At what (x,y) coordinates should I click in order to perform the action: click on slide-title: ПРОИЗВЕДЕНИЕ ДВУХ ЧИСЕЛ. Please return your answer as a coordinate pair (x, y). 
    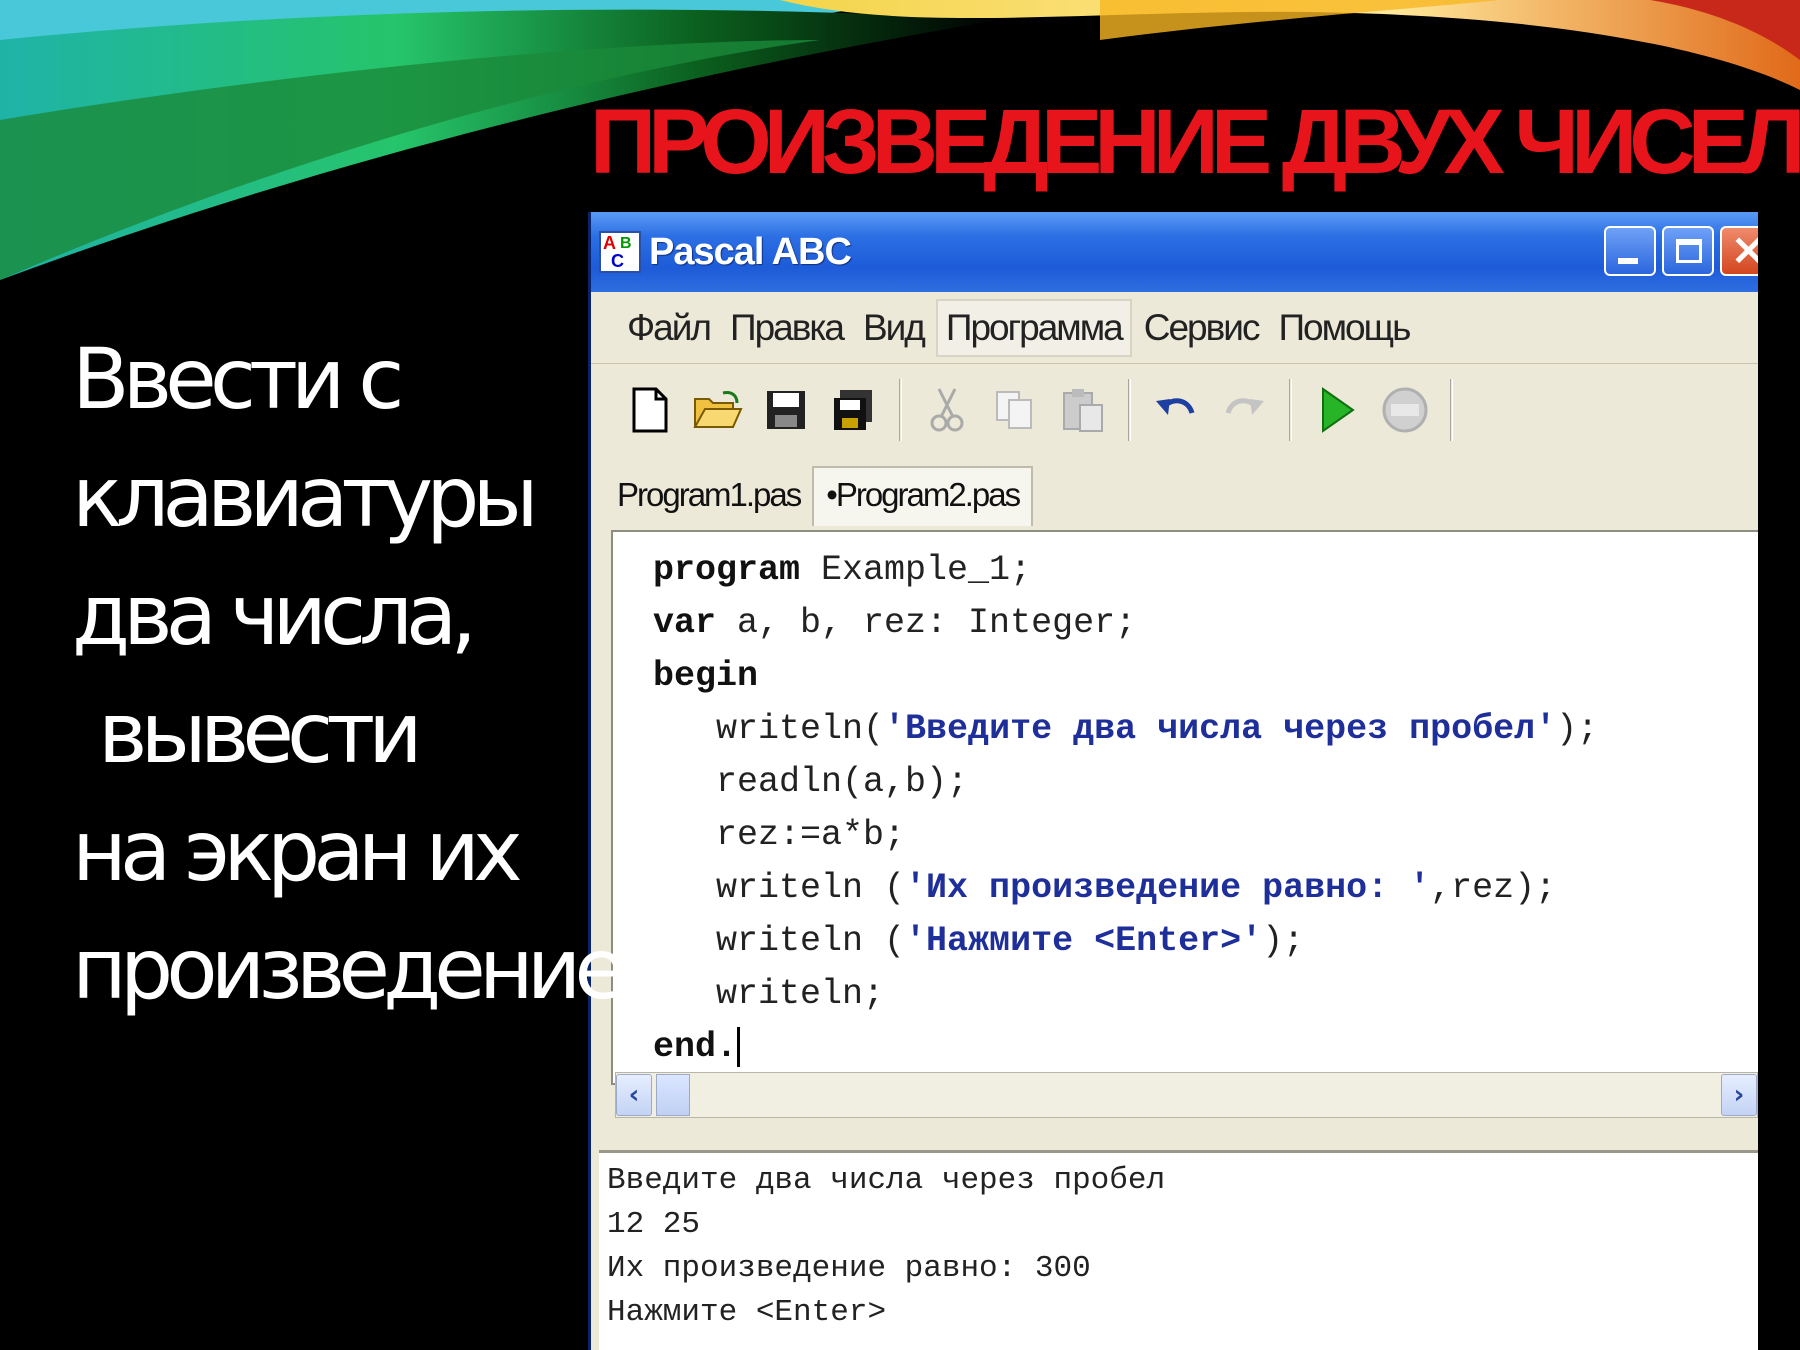
    Looking at the image, I should click on (1195, 142).